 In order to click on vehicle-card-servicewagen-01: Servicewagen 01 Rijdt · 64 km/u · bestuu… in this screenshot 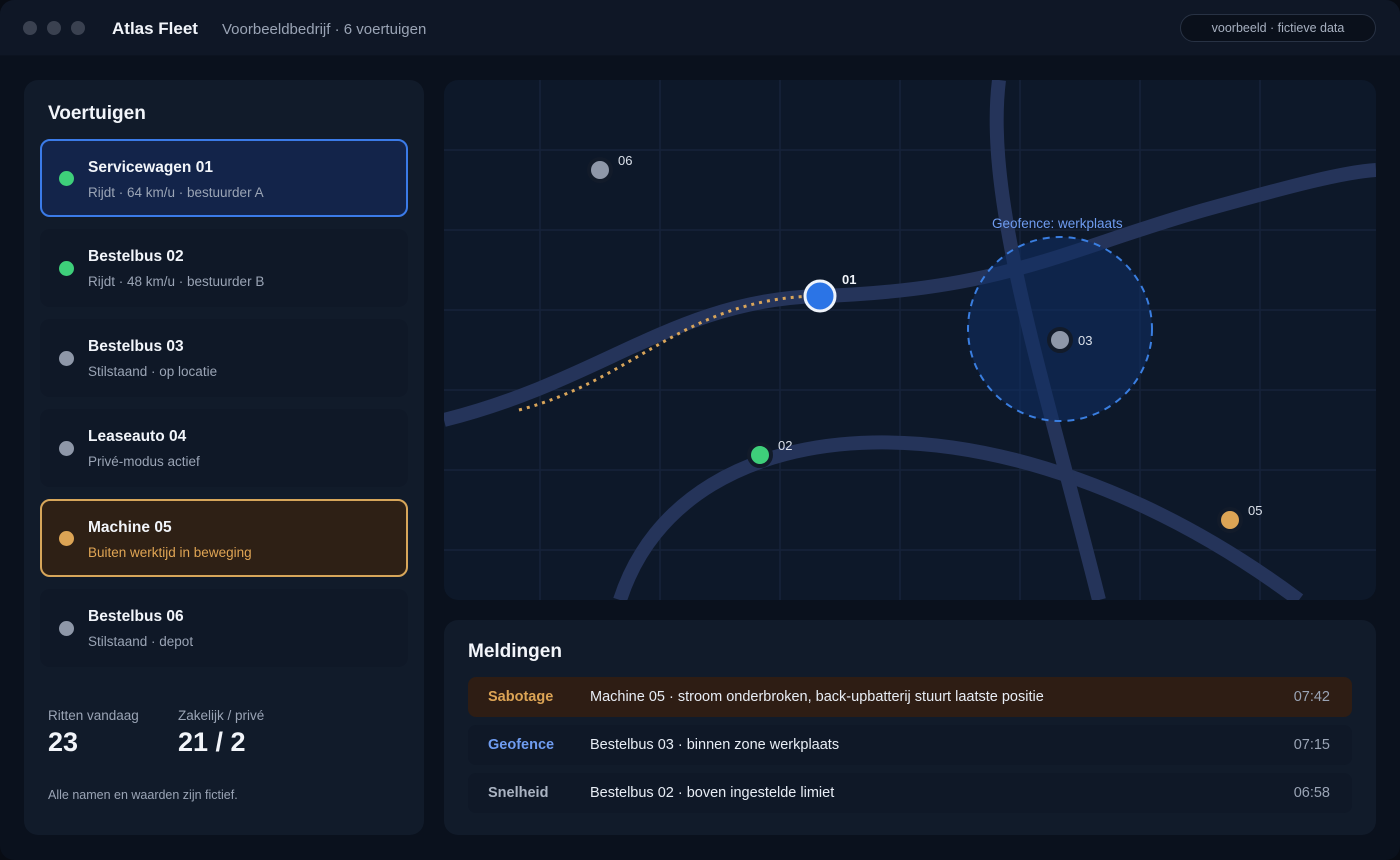, I will do `click(224, 178)`.